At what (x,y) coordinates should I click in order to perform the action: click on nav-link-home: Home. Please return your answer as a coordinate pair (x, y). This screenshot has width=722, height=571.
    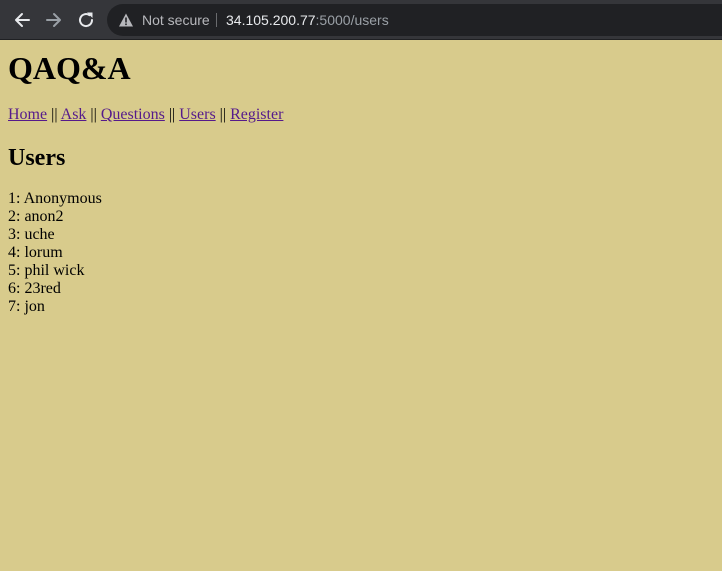
    Looking at the image, I should click on (27, 114).